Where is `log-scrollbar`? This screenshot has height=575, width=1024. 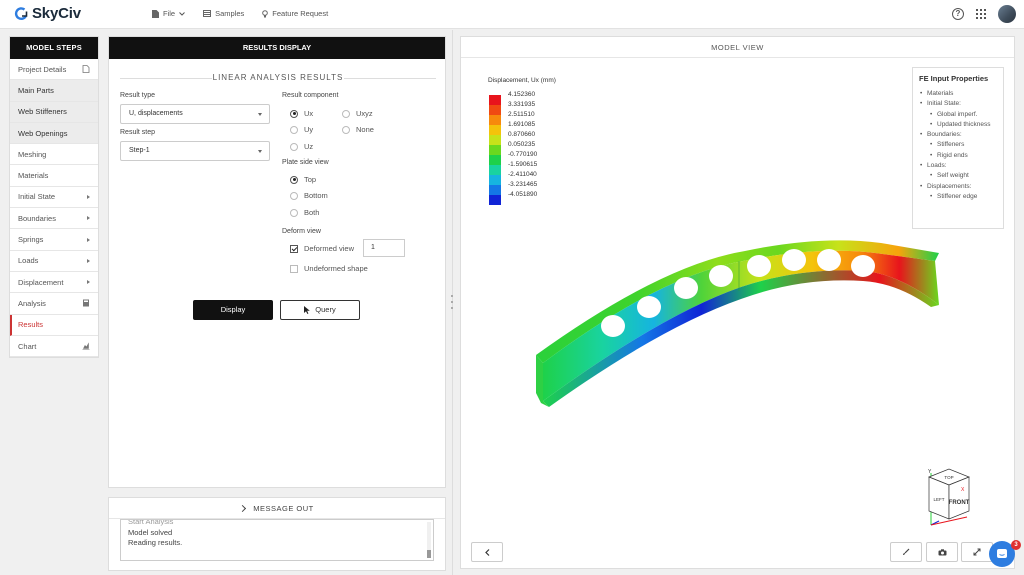
log-scrollbar is located at coordinates (429, 540).